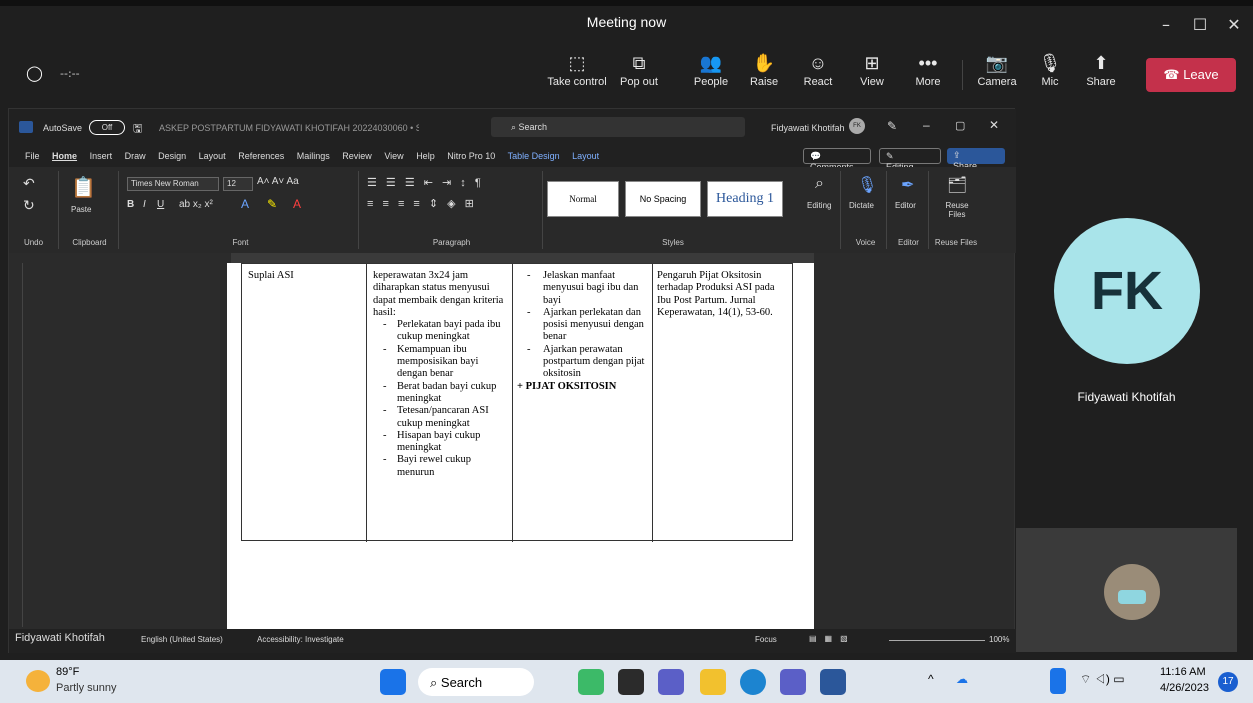  I want to click on pen-icon: ✎, so click(892, 126).